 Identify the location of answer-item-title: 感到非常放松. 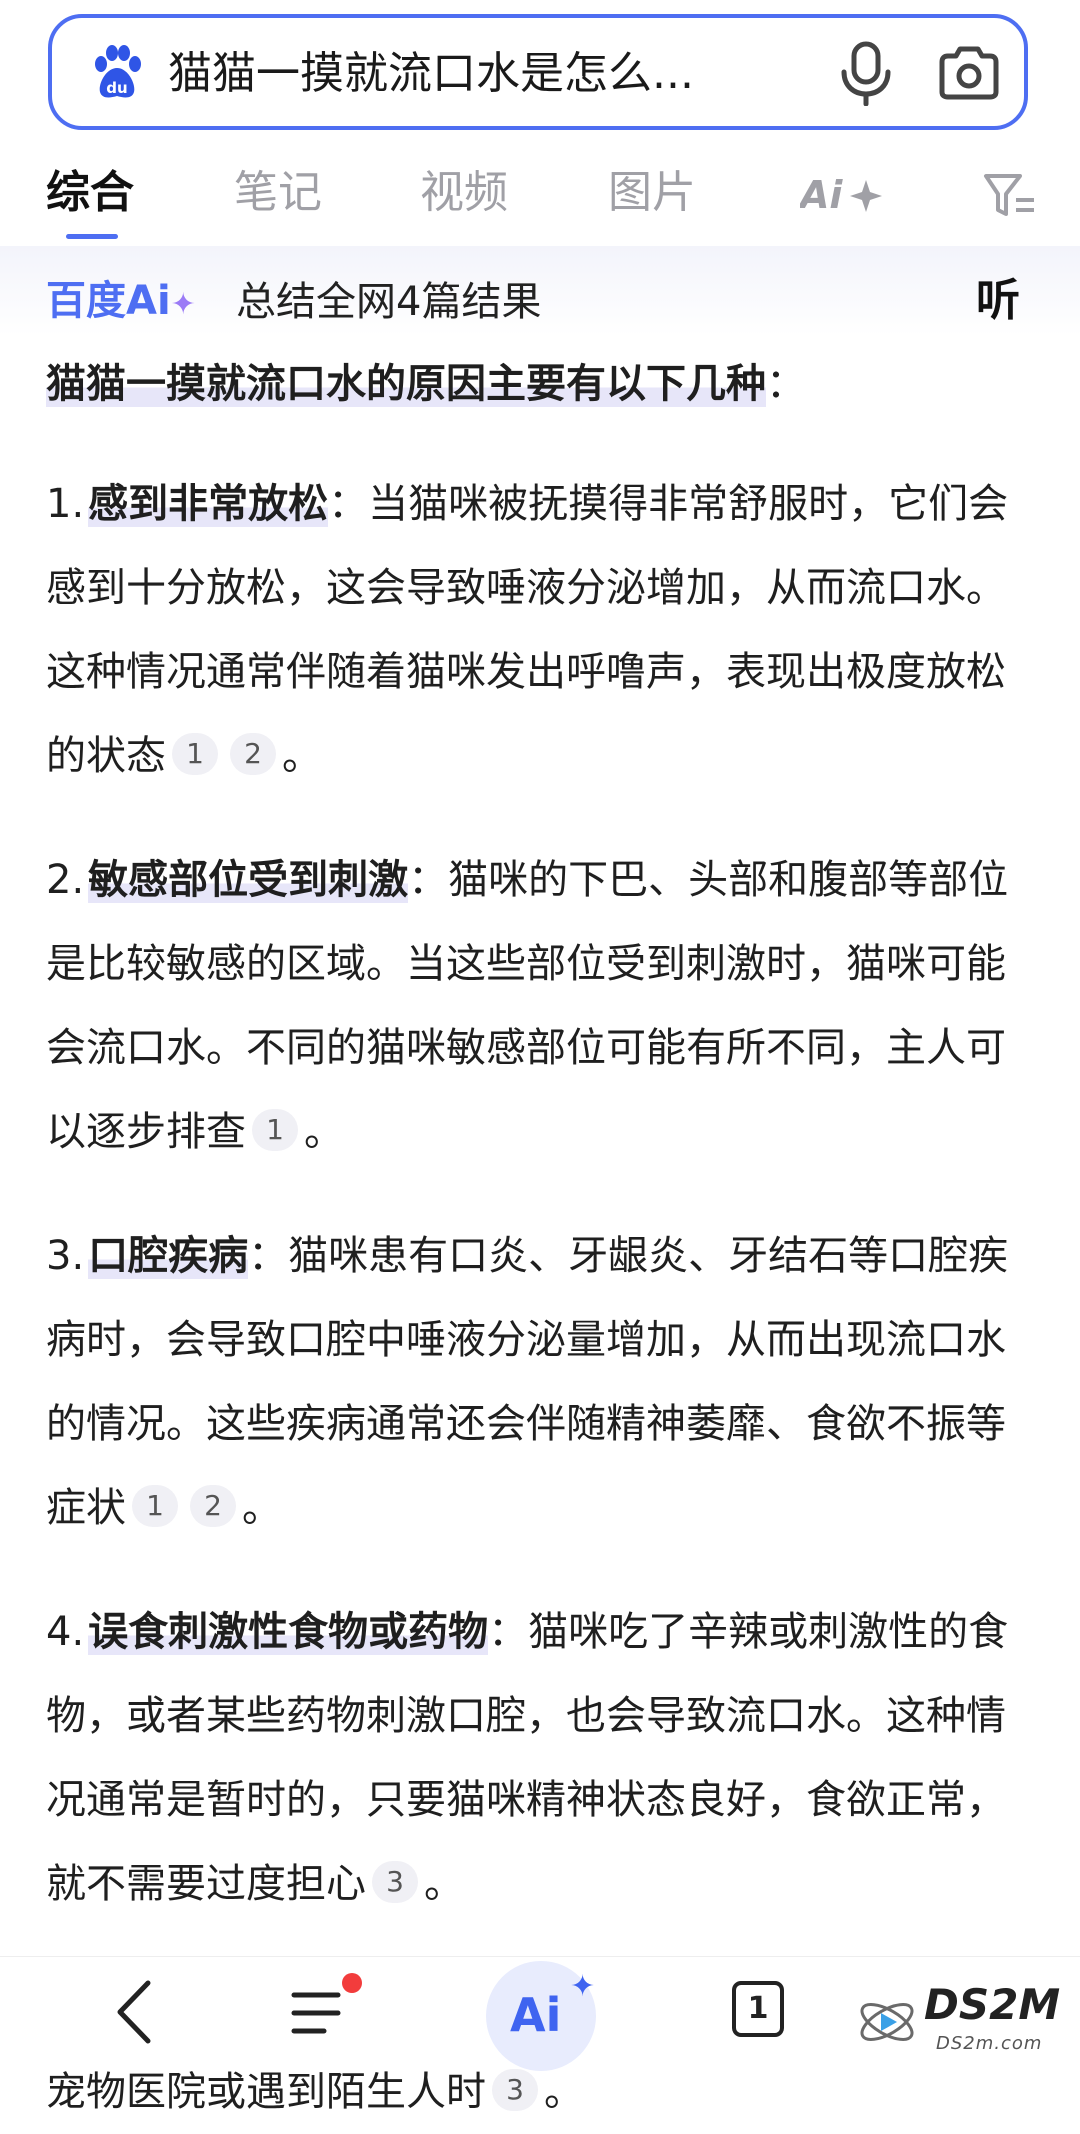
(208, 504).